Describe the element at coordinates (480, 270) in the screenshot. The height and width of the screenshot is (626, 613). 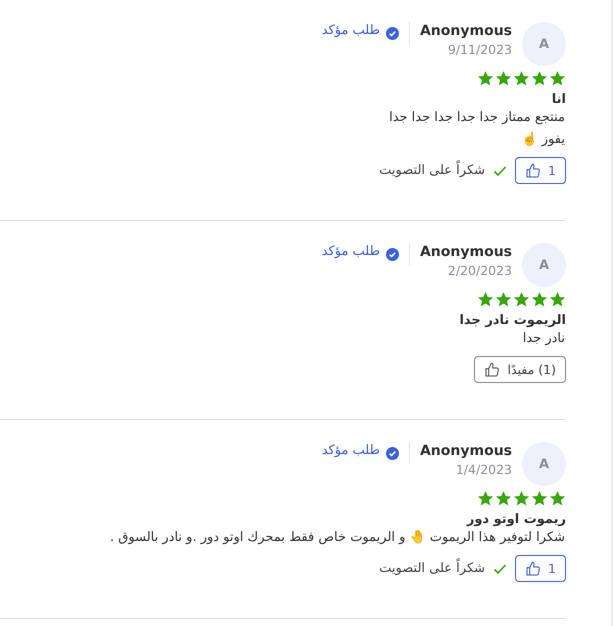
I see `review-date: 2/20/2023` at that location.